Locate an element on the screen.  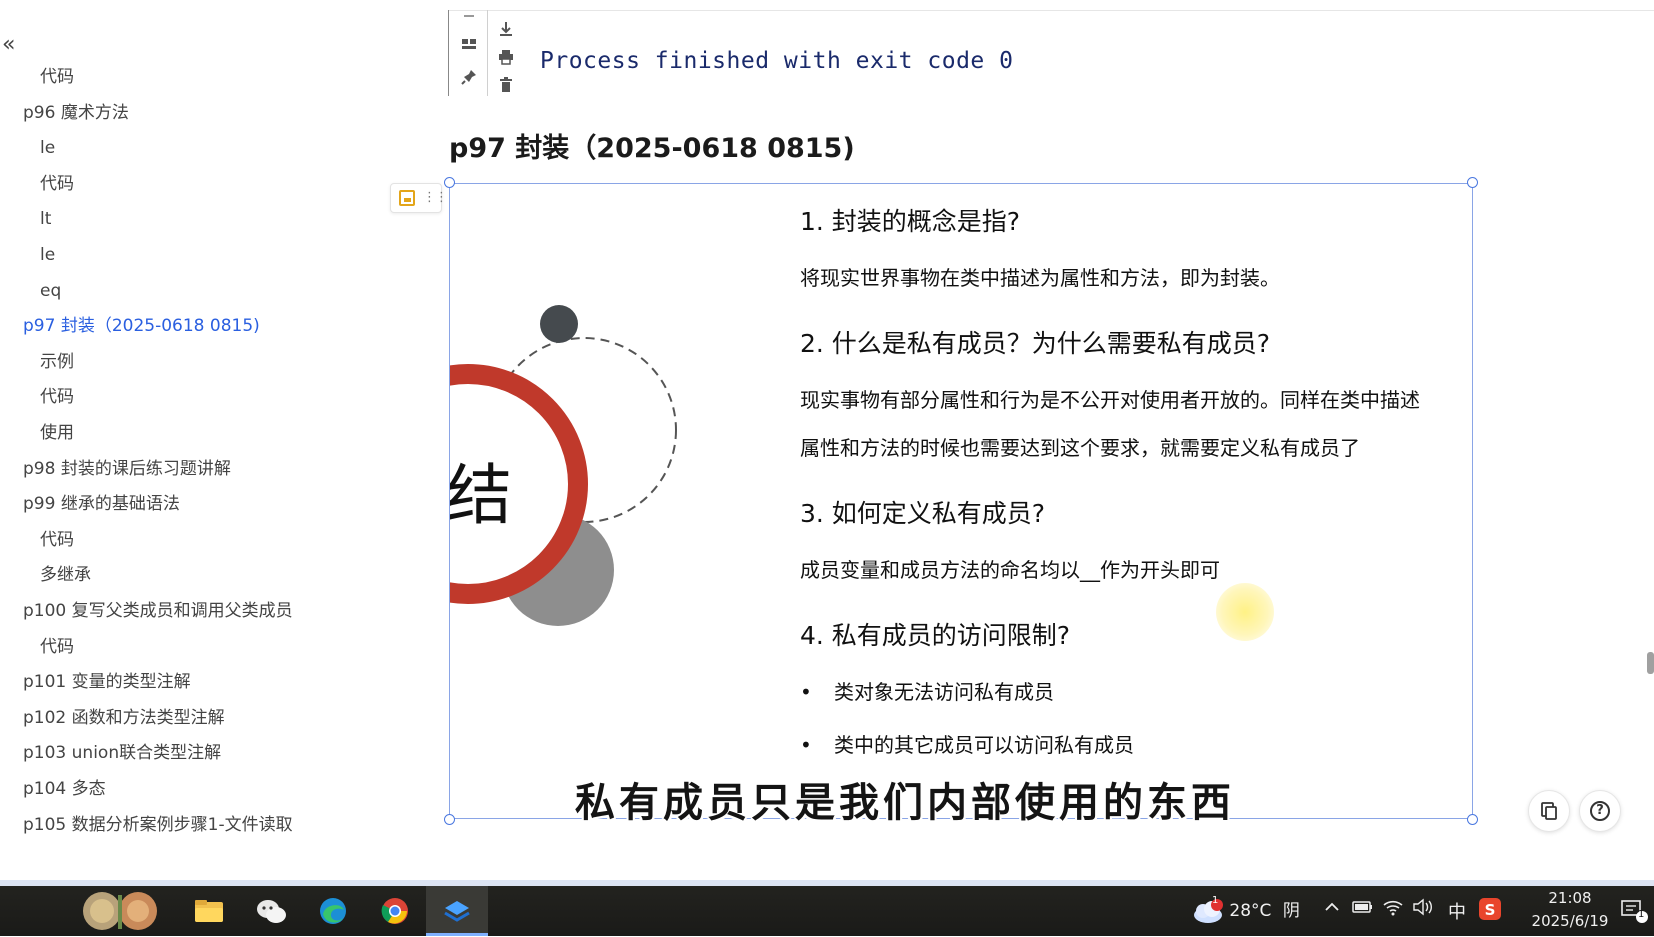
outline-item-chapter: p96 魔术方法 is located at coordinates (76, 113).